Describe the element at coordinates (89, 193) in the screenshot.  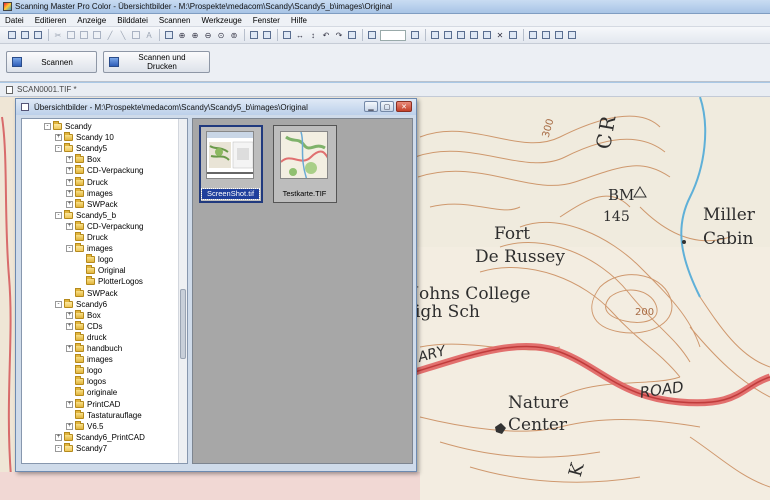
I see `tree-item: + images` at that location.